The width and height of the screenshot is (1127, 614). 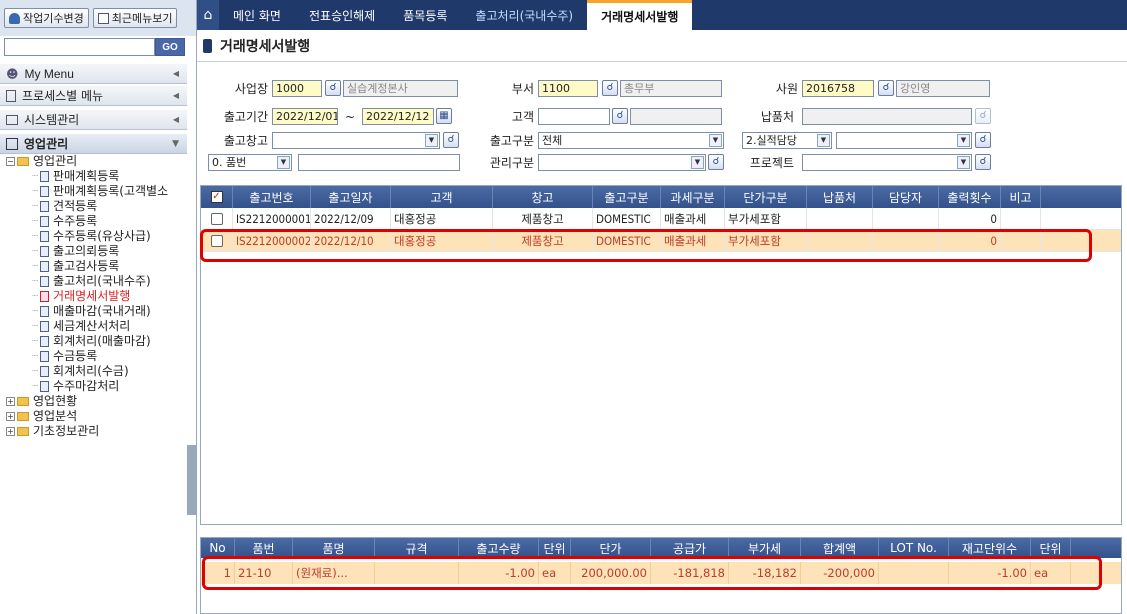 I want to click on site-code-input: 1000, so click(x=297, y=88).